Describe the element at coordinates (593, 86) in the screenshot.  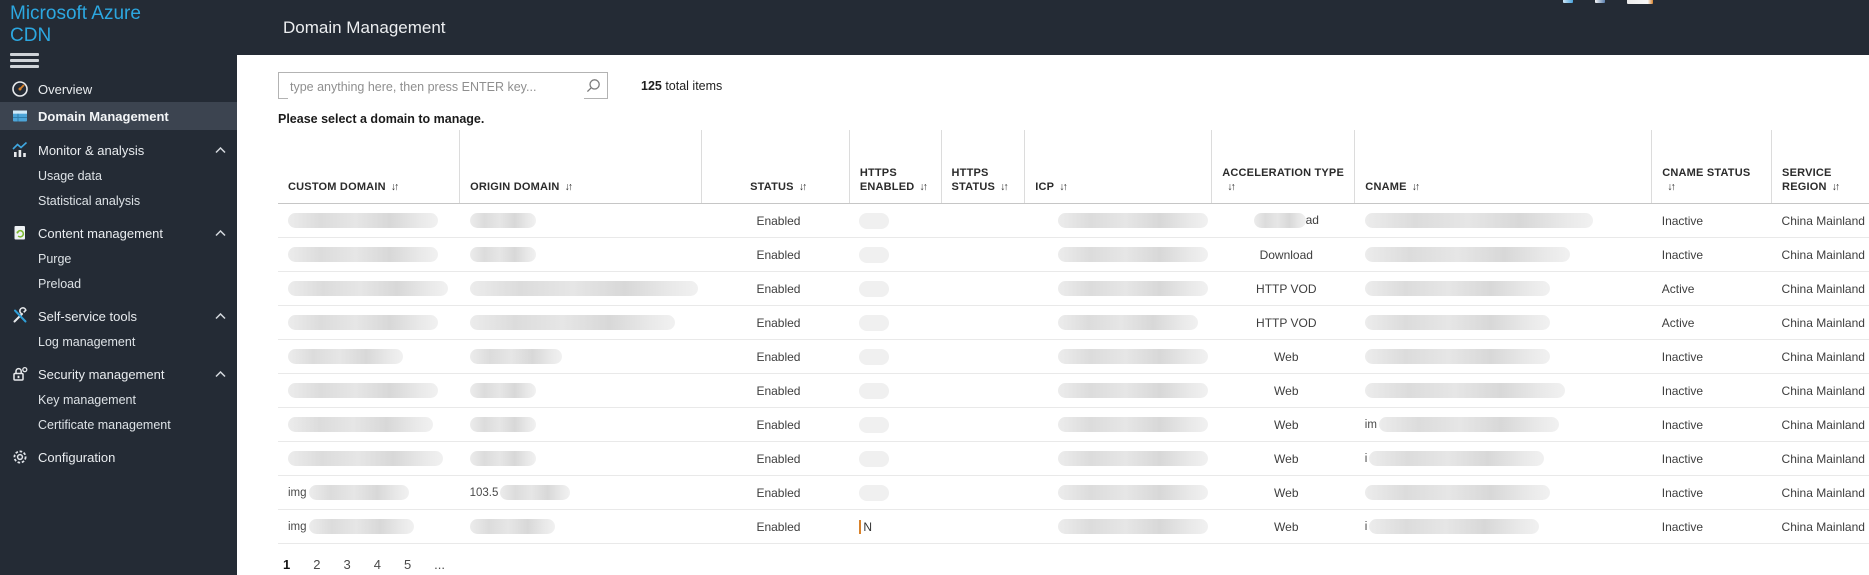
I see `search-icon` at that location.